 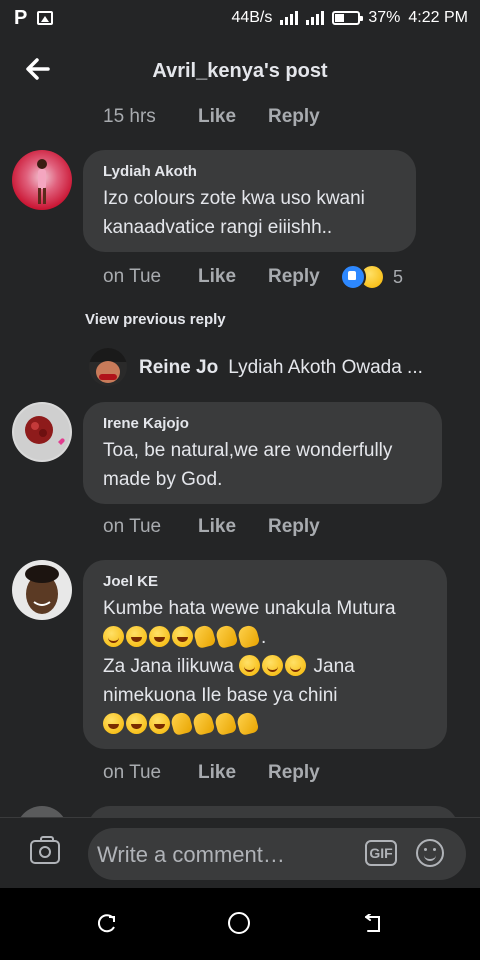 I want to click on comment-line: ., so click(x=264, y=637).